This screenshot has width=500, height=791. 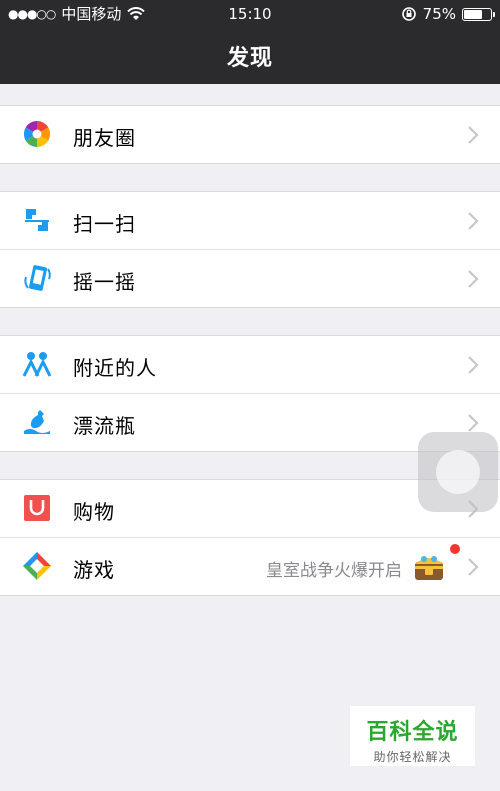 What do you see at coordinates (250, 364) in the screenshot?
I see `list-item-people-nearby: 附近的人` at bounding box center [250, 364].